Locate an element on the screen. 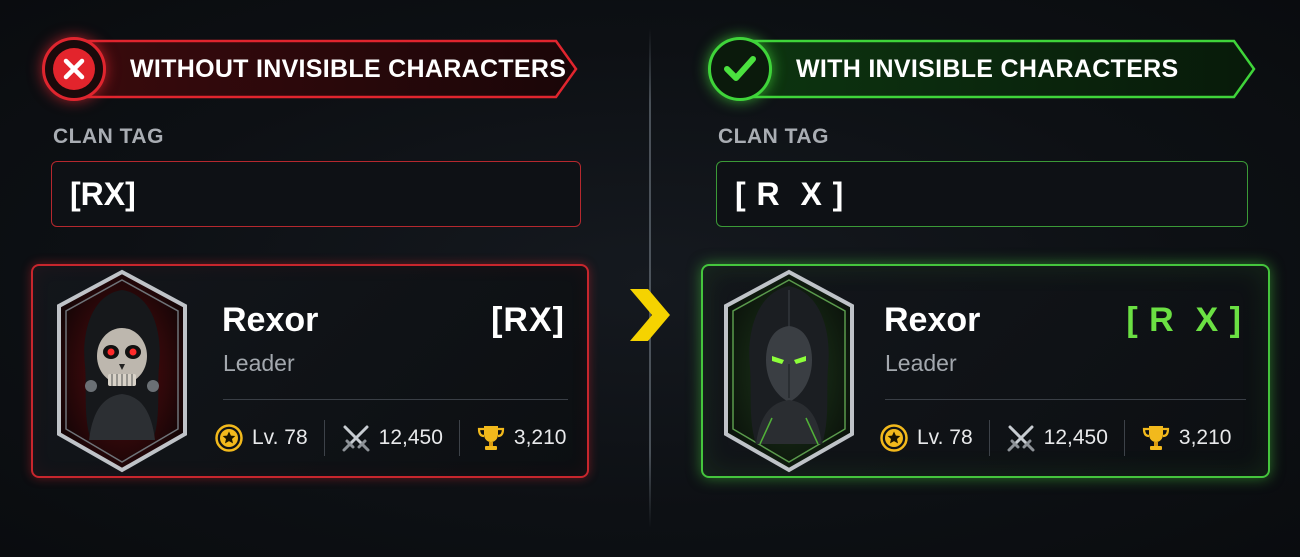  without-header-banner: WITHOUT INVISIBLE CHARACTERS is located at coordinates (311, 69).